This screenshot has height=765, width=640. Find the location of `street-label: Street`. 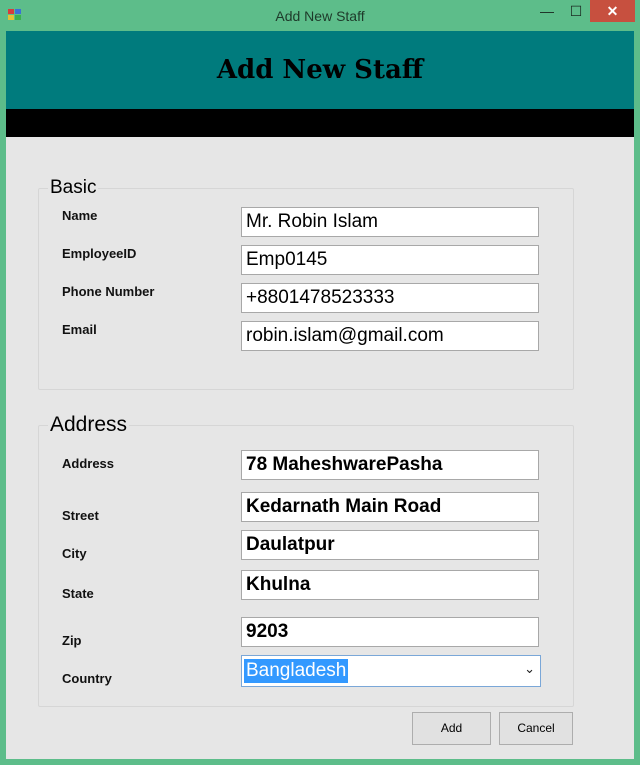

street-label: Street is located at coordinates (80, 515).